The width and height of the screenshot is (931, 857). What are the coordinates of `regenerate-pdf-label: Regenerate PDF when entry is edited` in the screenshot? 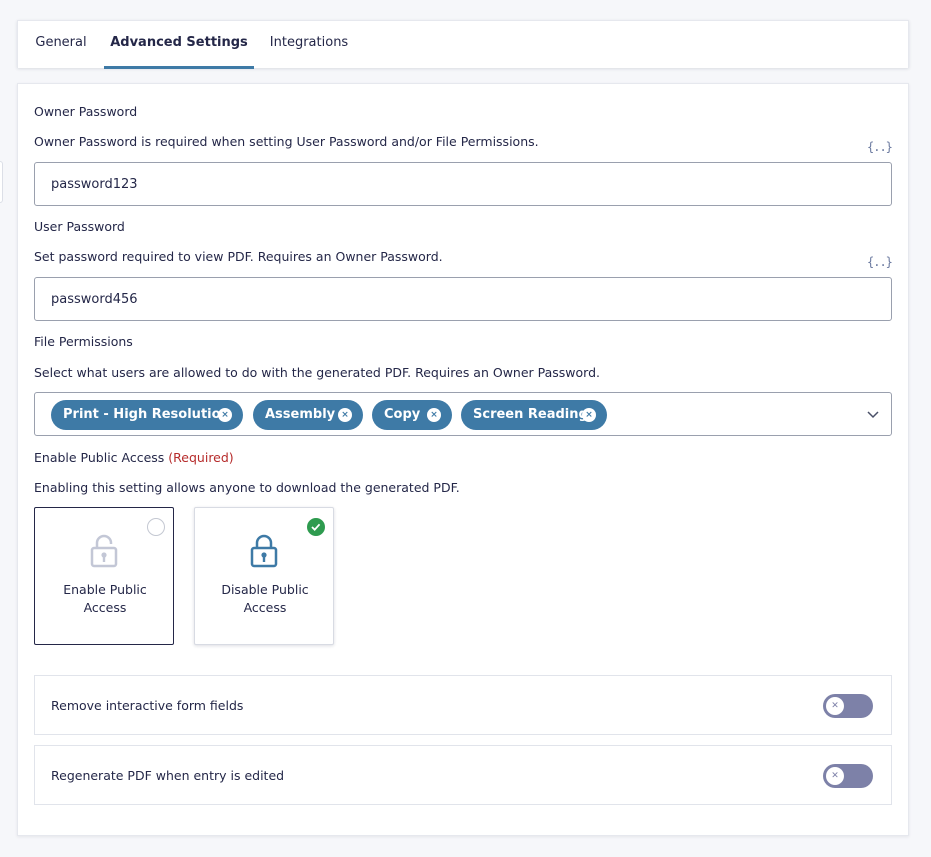 It's located at (168, 775).